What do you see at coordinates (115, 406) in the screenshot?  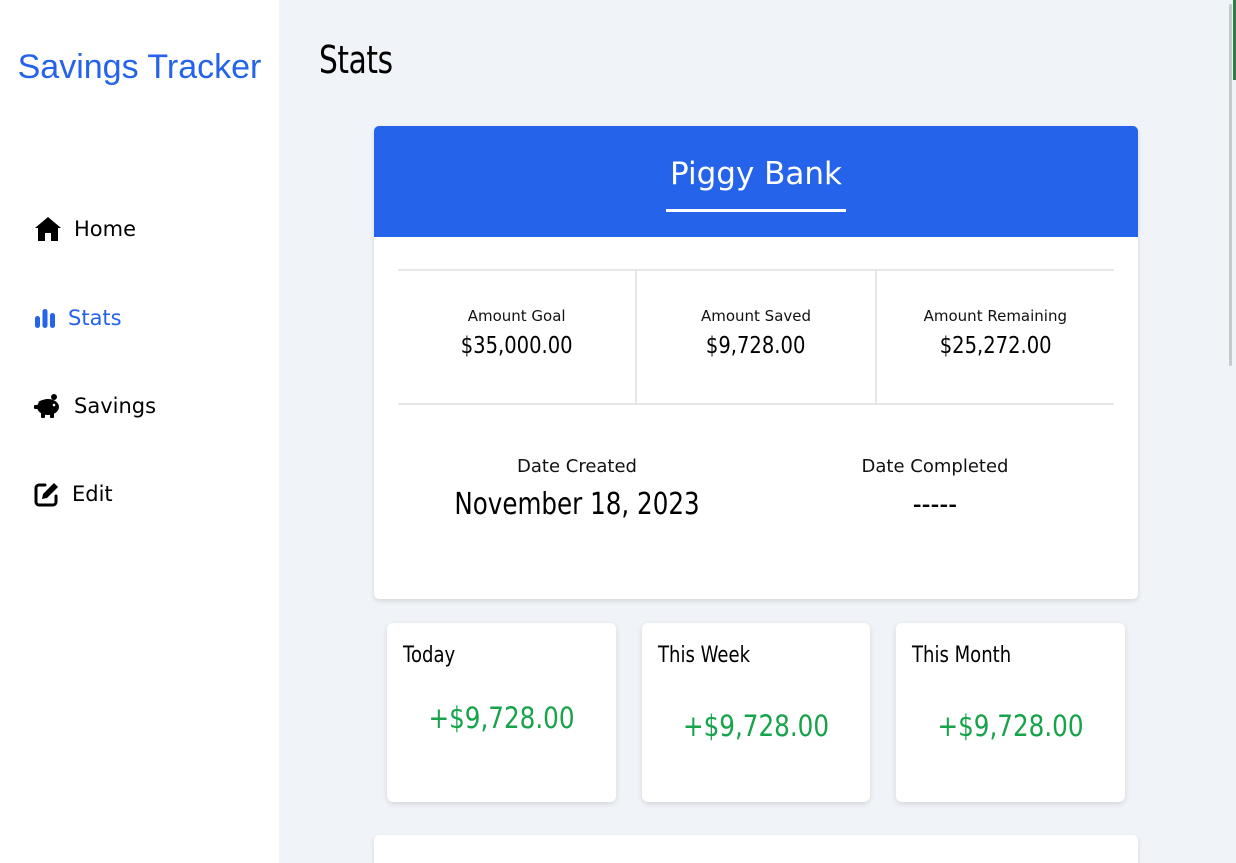 I see `sidebar-item-label: Savings` at bounding box center [115, 406].